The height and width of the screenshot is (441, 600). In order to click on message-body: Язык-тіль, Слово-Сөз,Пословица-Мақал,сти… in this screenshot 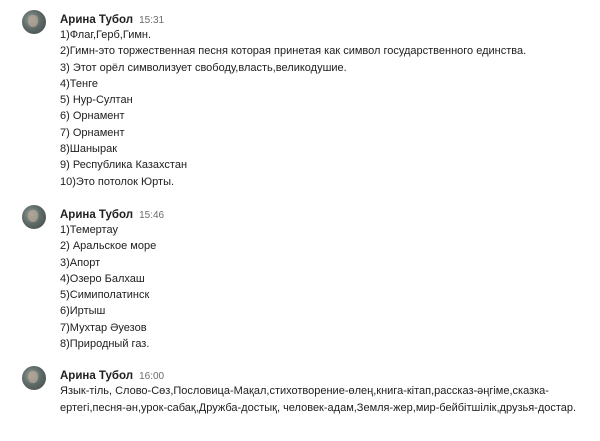, I will do `click(327, 399)`.